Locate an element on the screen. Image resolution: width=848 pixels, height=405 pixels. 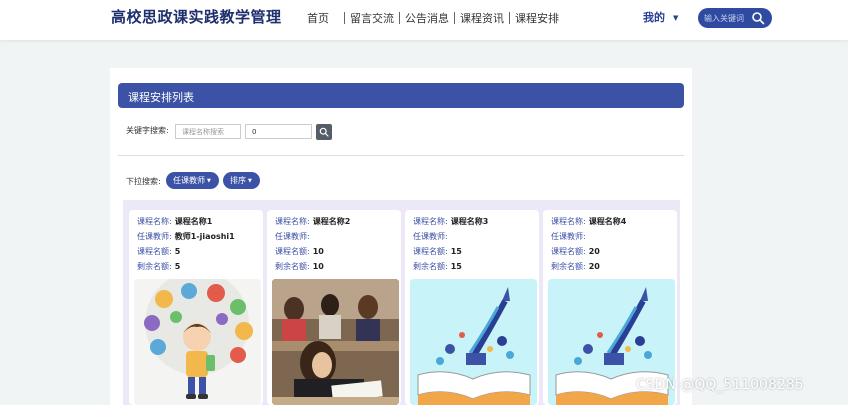
remaining-row: 剩余名额: 15 is located at coordinates (437, 266).